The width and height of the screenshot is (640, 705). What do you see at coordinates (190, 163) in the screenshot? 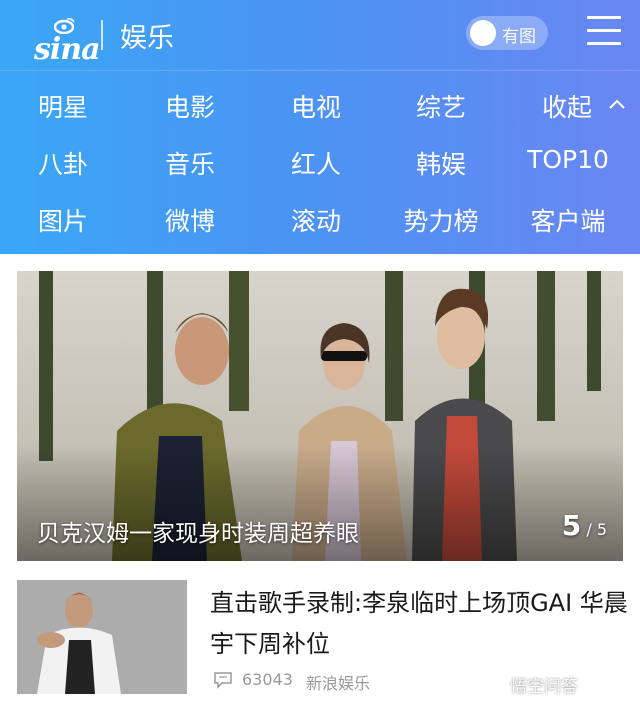
I see `nav-item-music: 音乐` at bounding box center [190, 163].